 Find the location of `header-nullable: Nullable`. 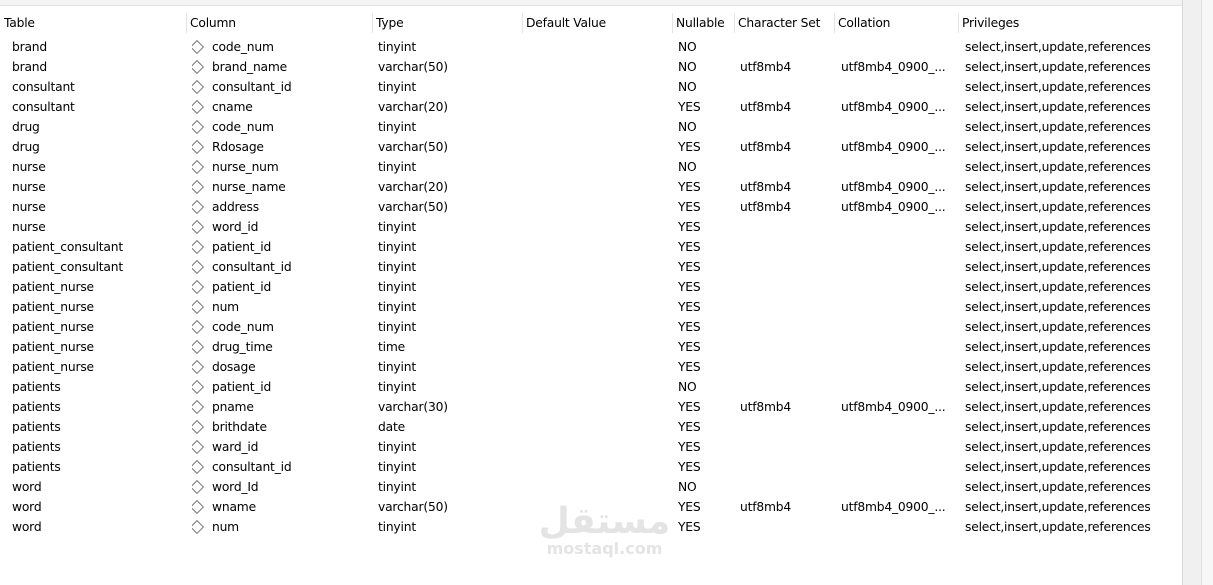

header-nullable: Nullable is located at coordinates (703, 23).